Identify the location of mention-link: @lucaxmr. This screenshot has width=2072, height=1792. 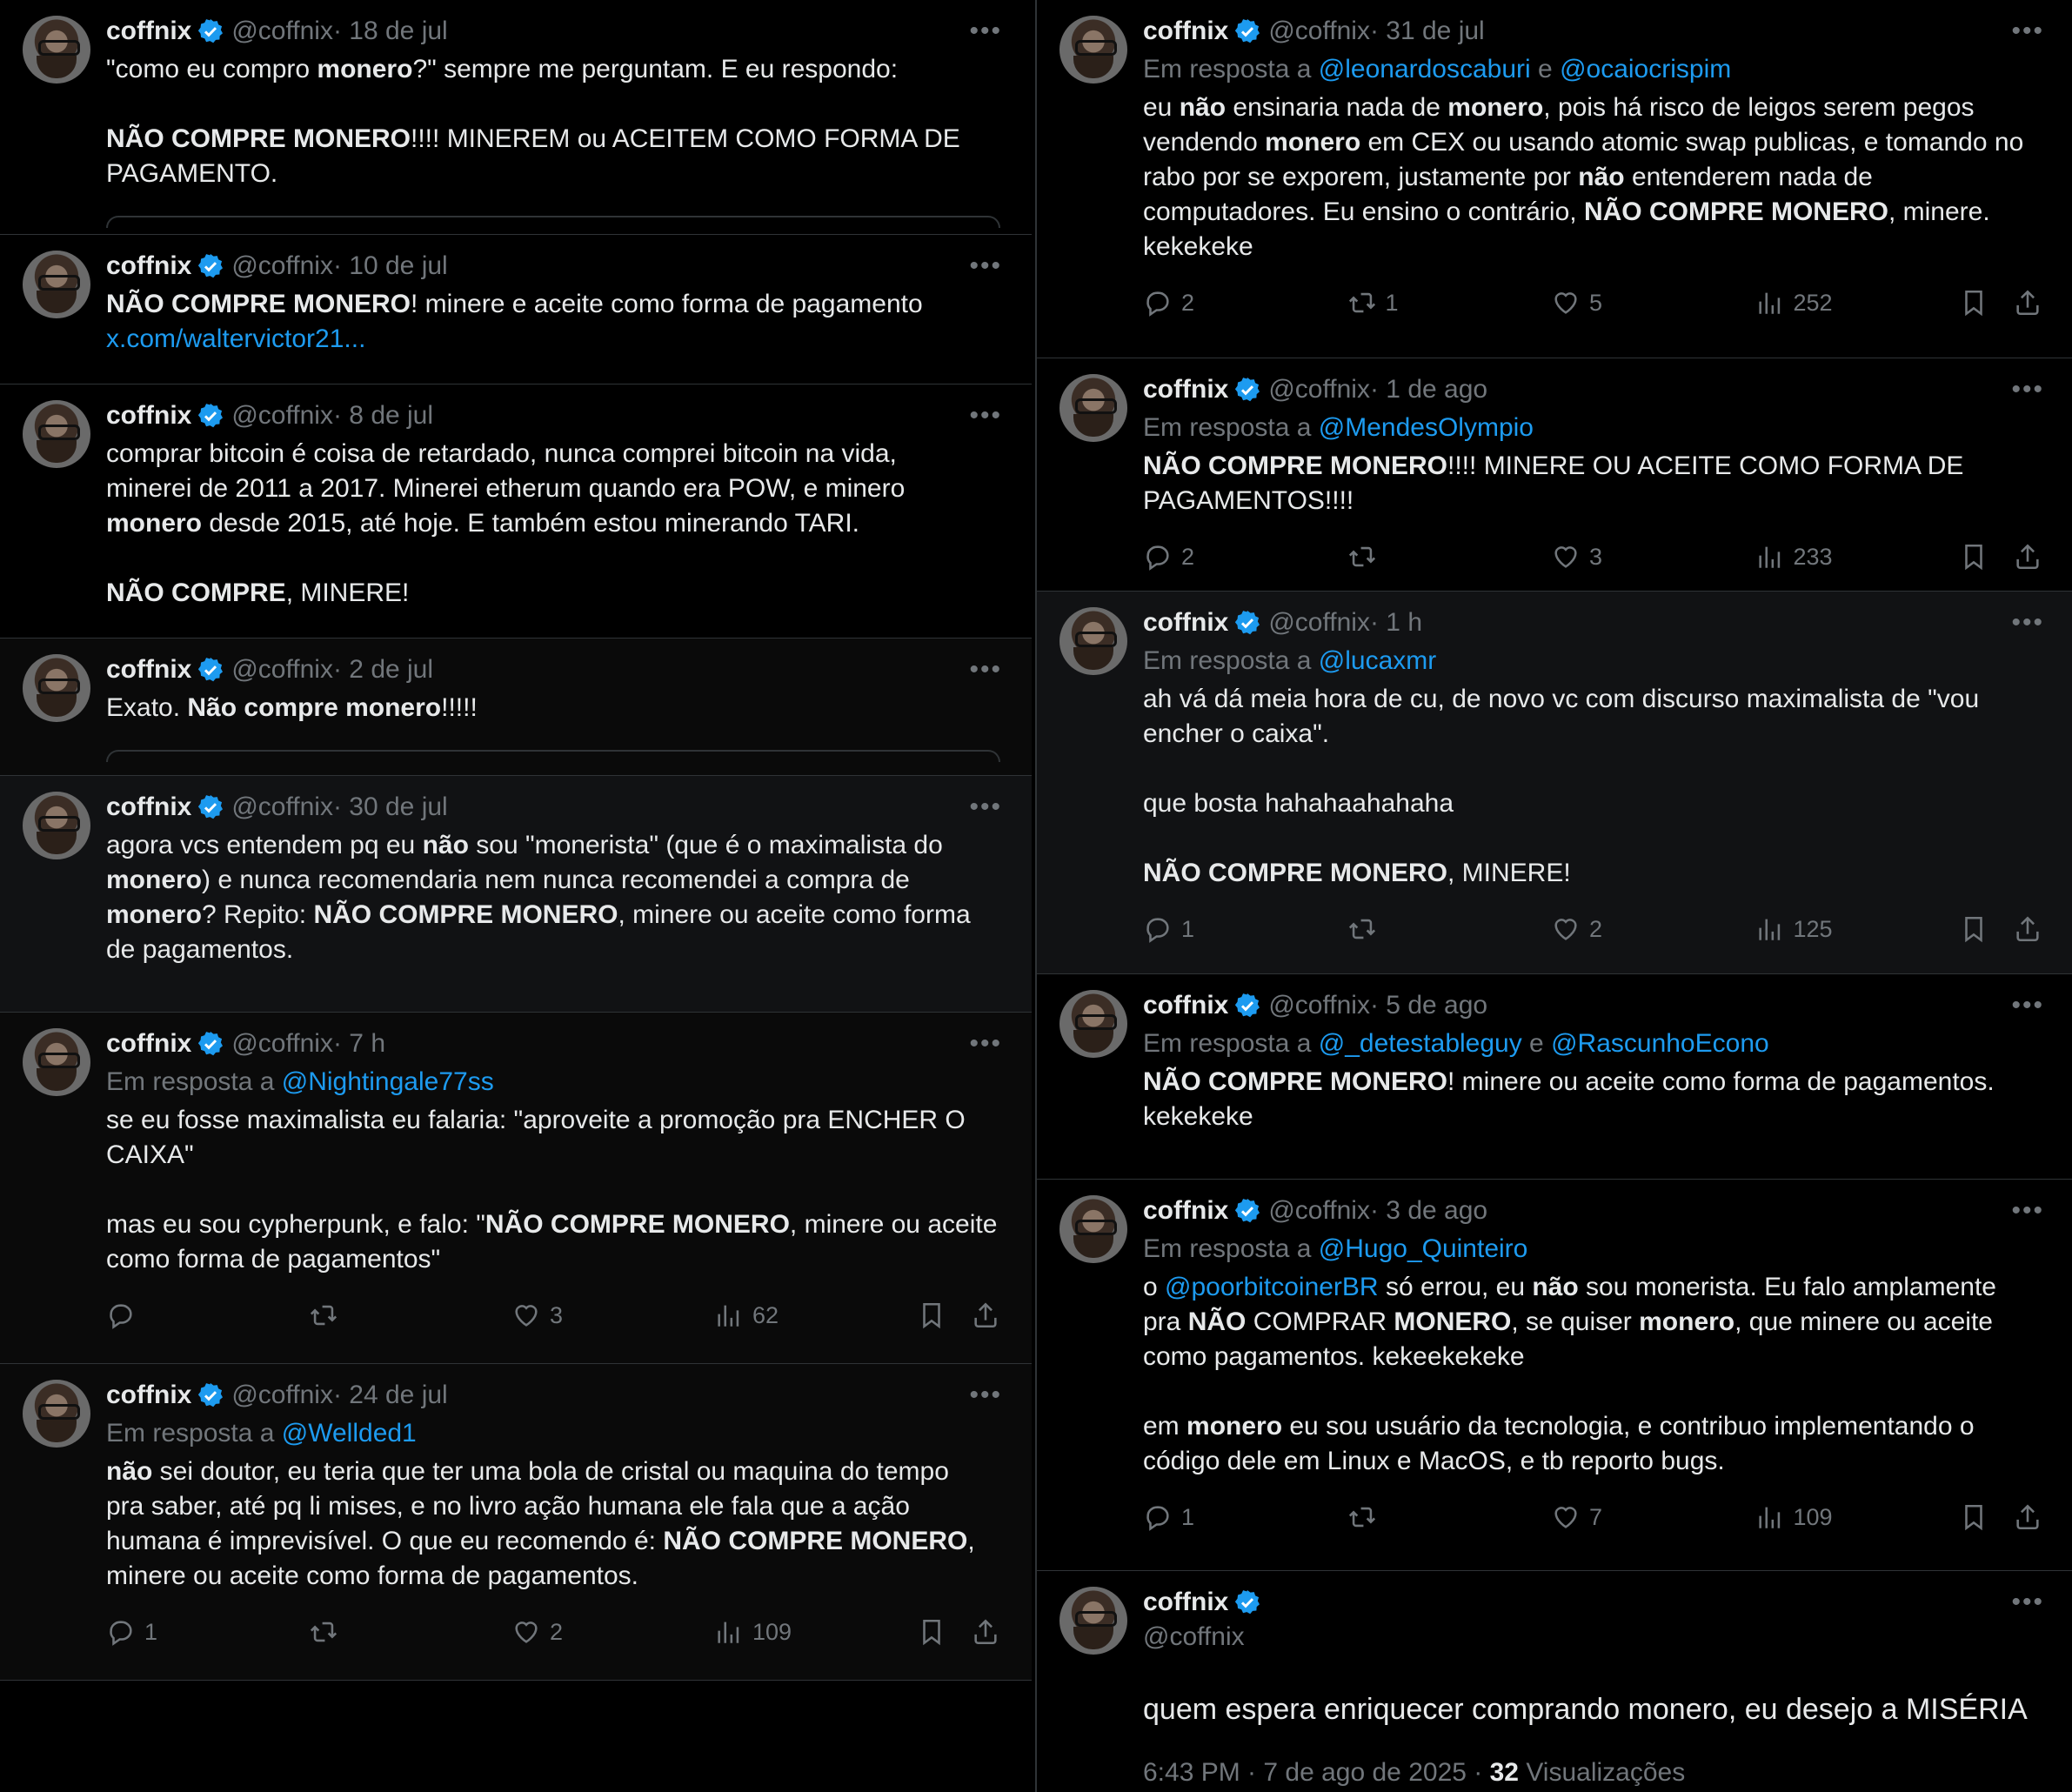
(1377, 660).